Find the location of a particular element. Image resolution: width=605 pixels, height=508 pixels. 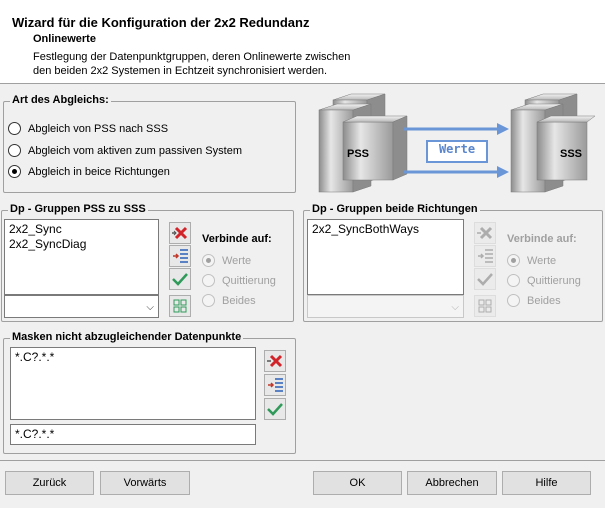

radio-pss-quittierung-label: Quittierung is located at coordinates (249, 280).